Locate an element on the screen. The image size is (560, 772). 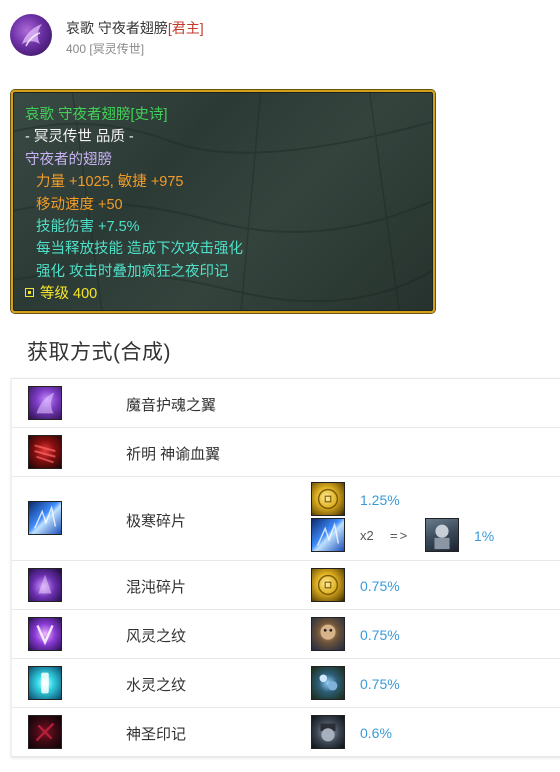
item-subtitle: 400 [冥灵传世] is located at coordinates (105, 48).